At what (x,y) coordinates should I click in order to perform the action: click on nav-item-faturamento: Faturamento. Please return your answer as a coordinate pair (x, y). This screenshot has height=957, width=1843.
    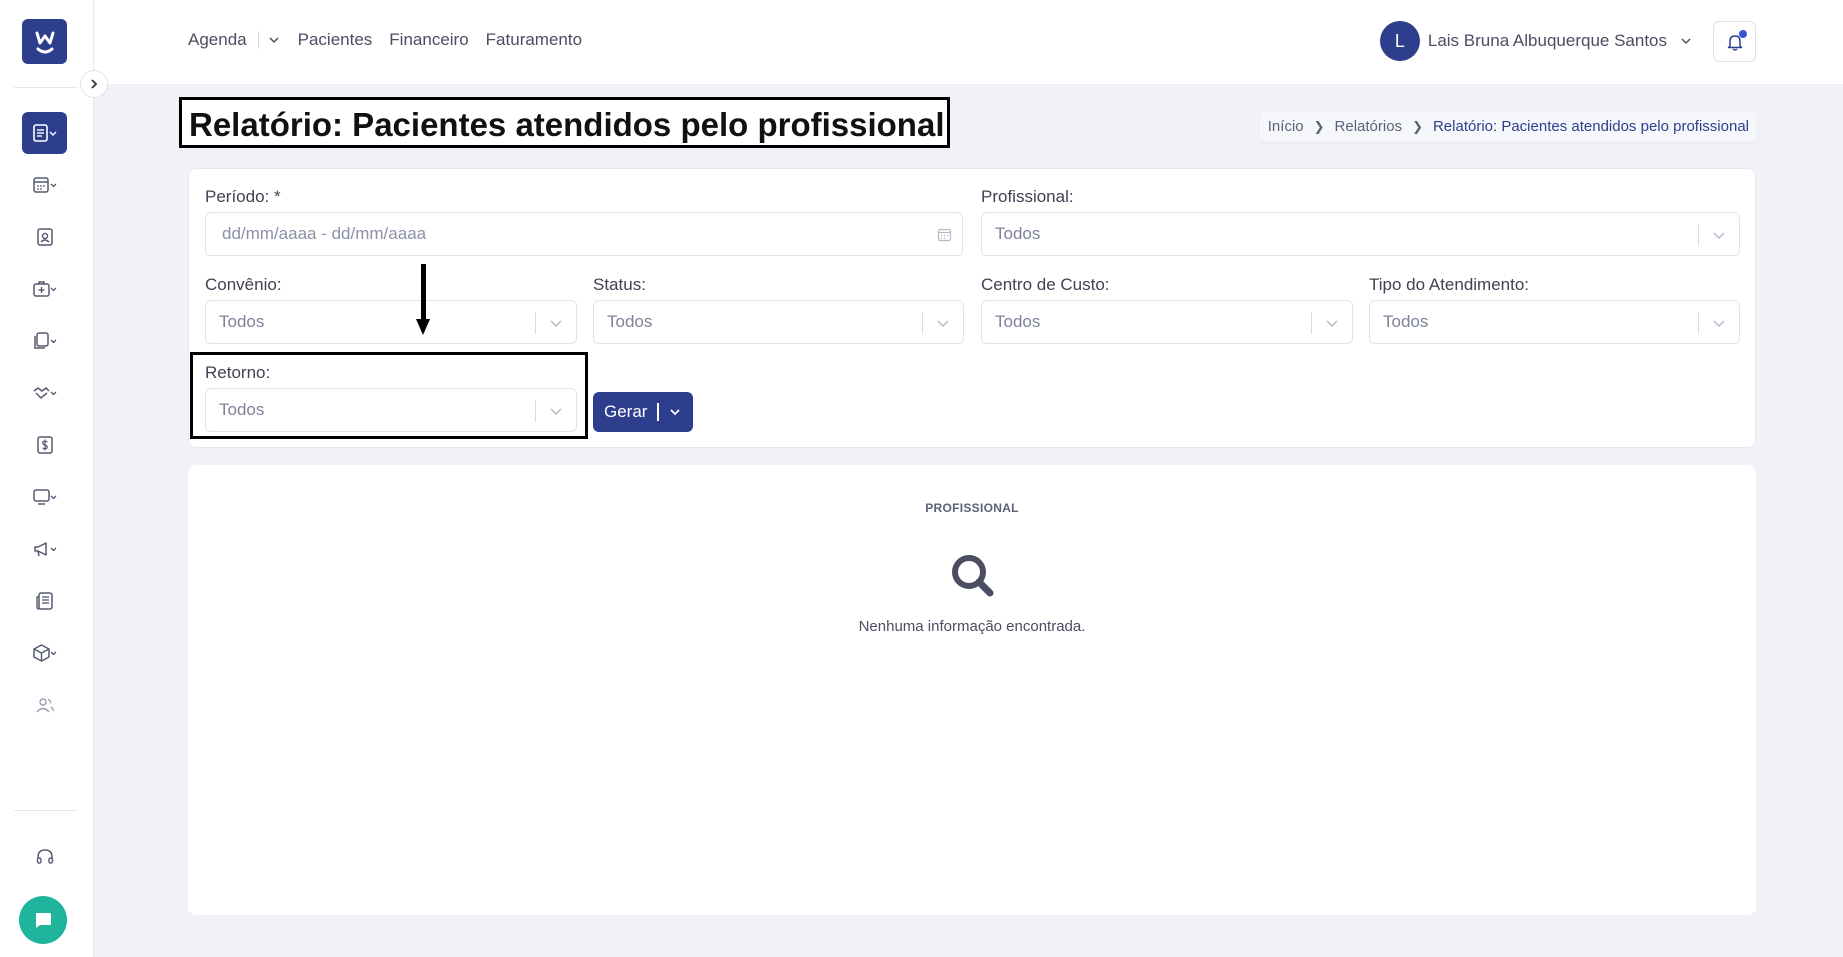
    Looking at the image, I should click on (534, 40).